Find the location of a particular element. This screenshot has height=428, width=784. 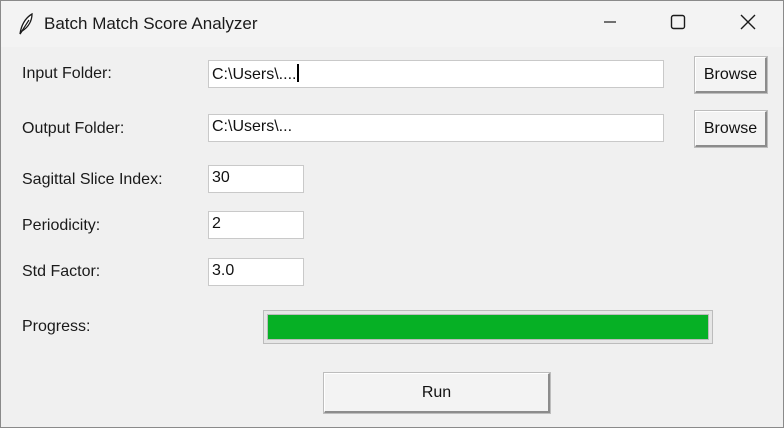

close-icon is located at coordinates (748, 24).